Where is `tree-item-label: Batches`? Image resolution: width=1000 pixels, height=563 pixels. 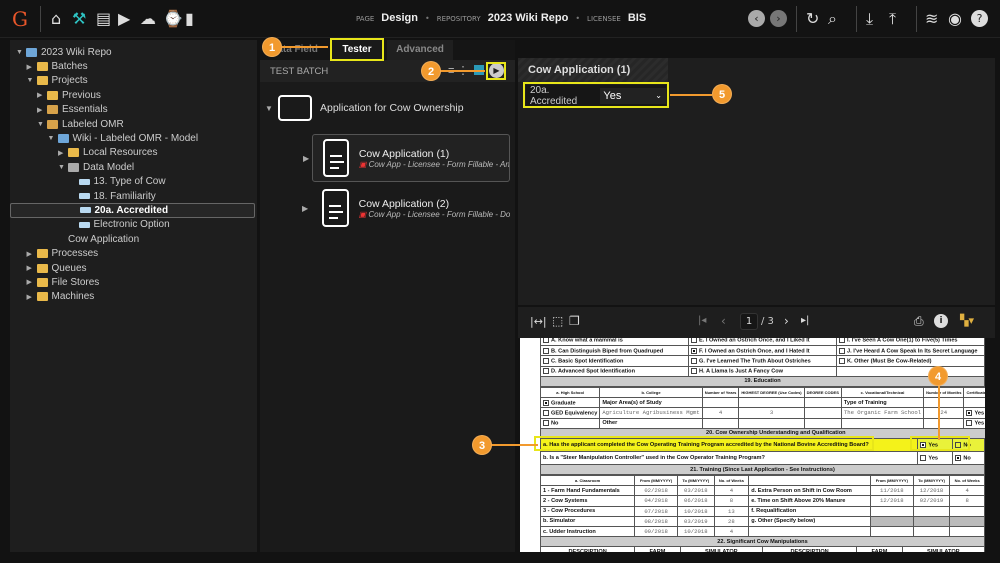
tree-item-label: Batches is located at coordinates (69, 67).